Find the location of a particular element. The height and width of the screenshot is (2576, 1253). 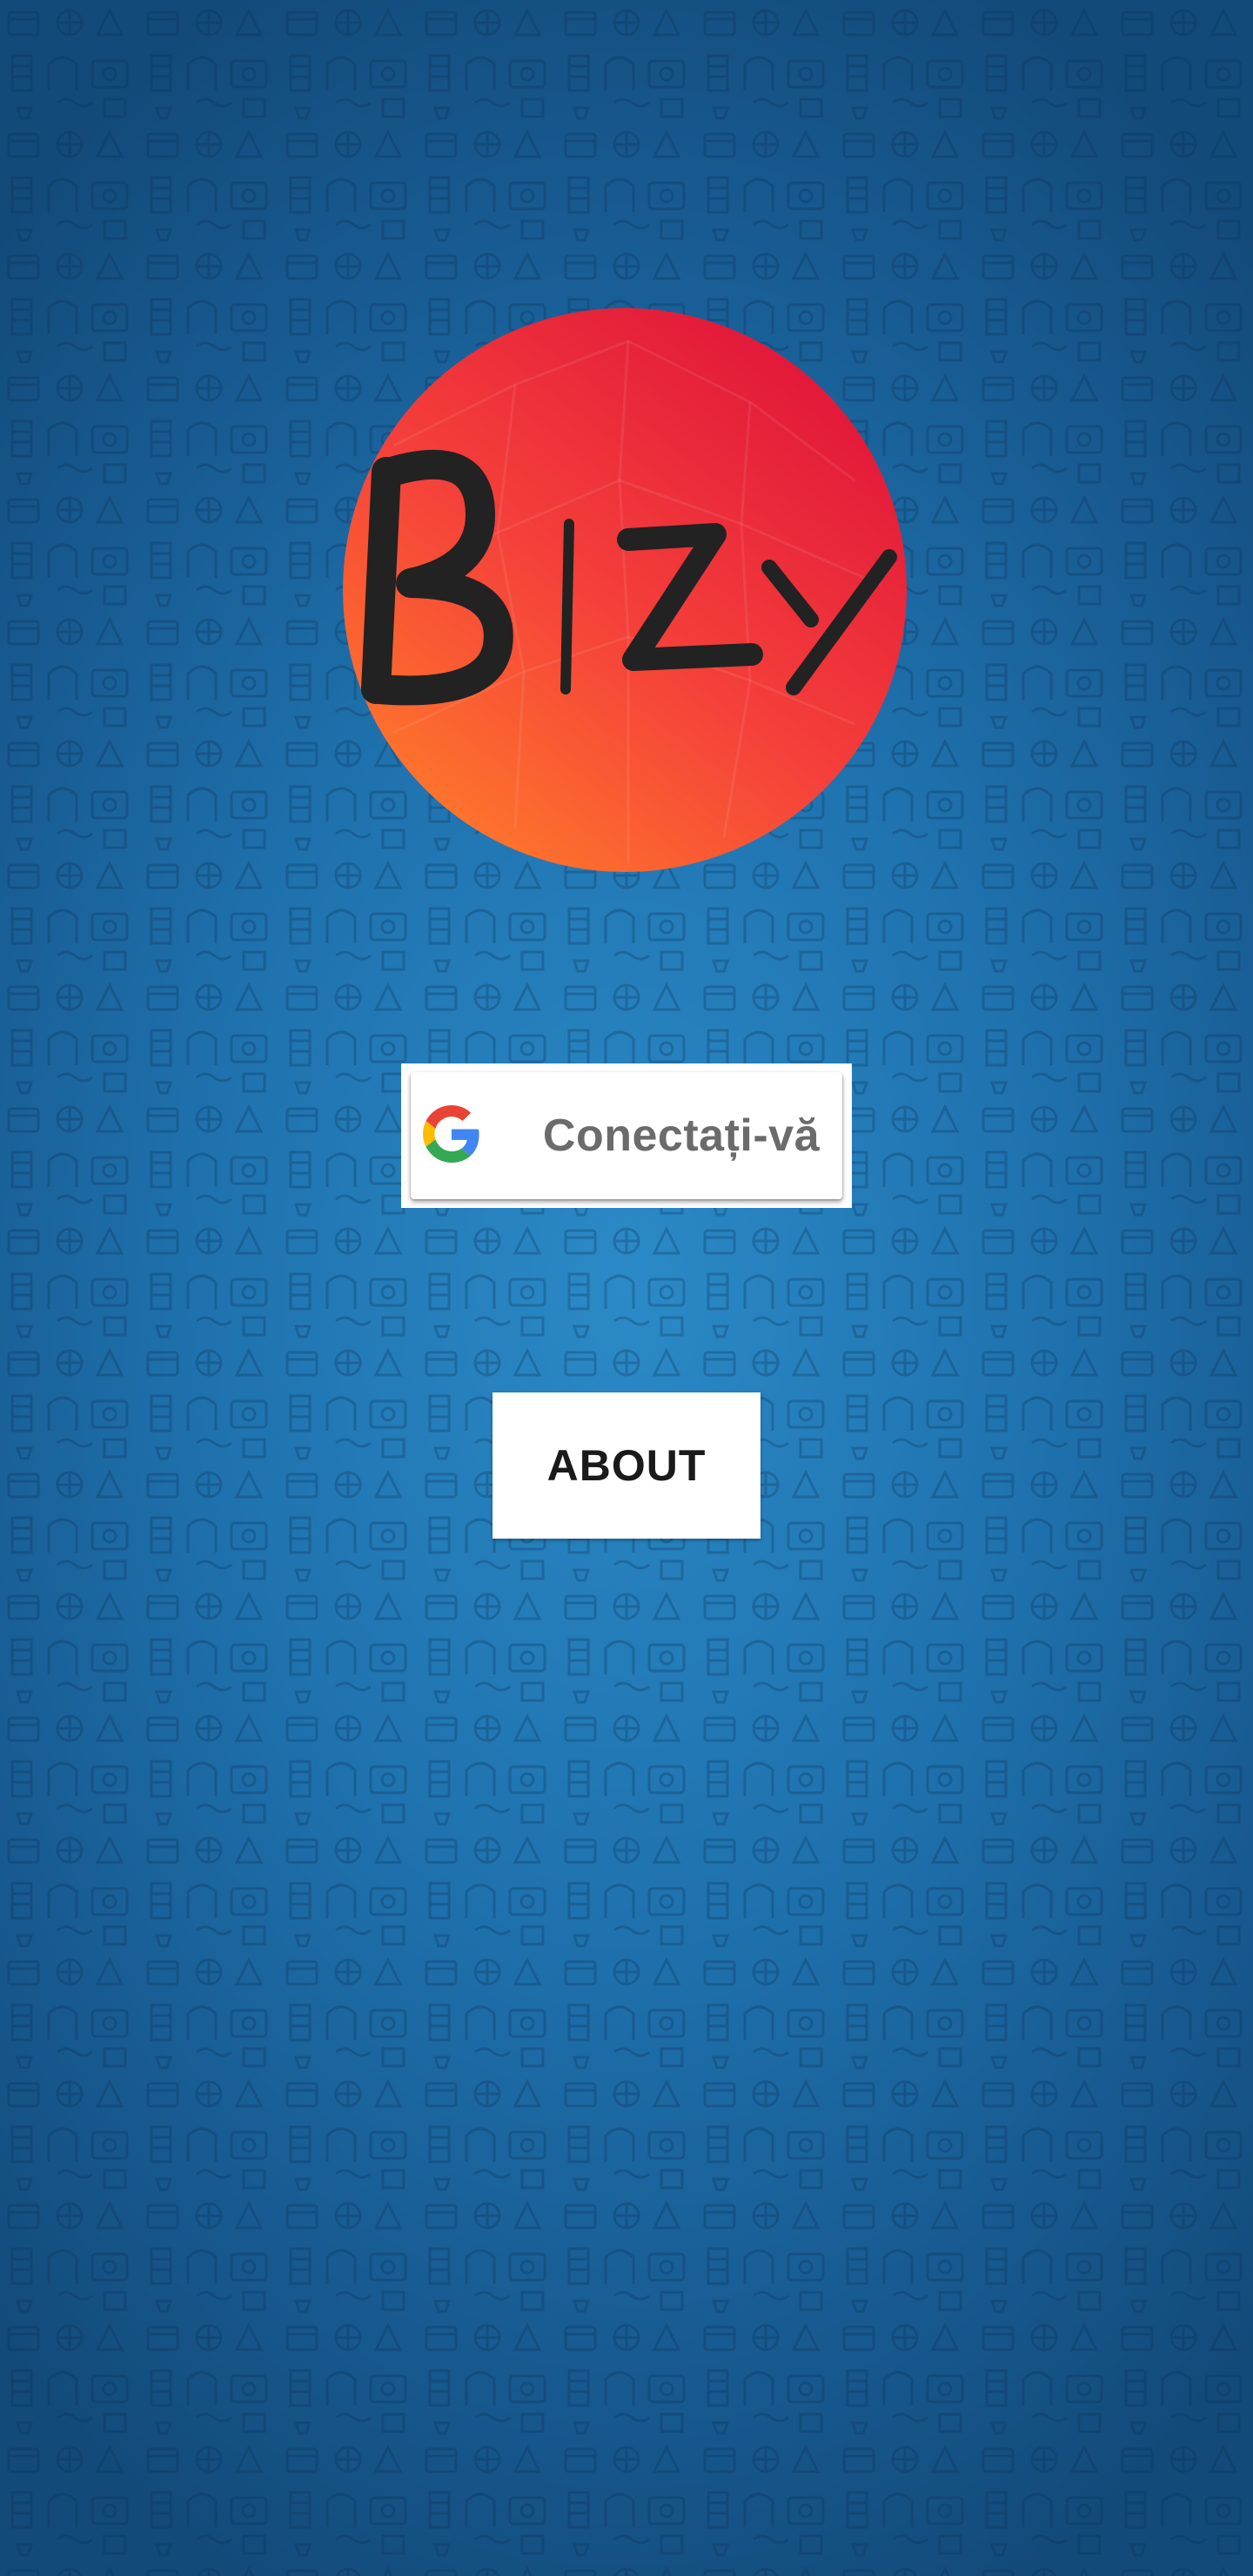

about-button: ABOUT is located at coordinates (626, 1466).